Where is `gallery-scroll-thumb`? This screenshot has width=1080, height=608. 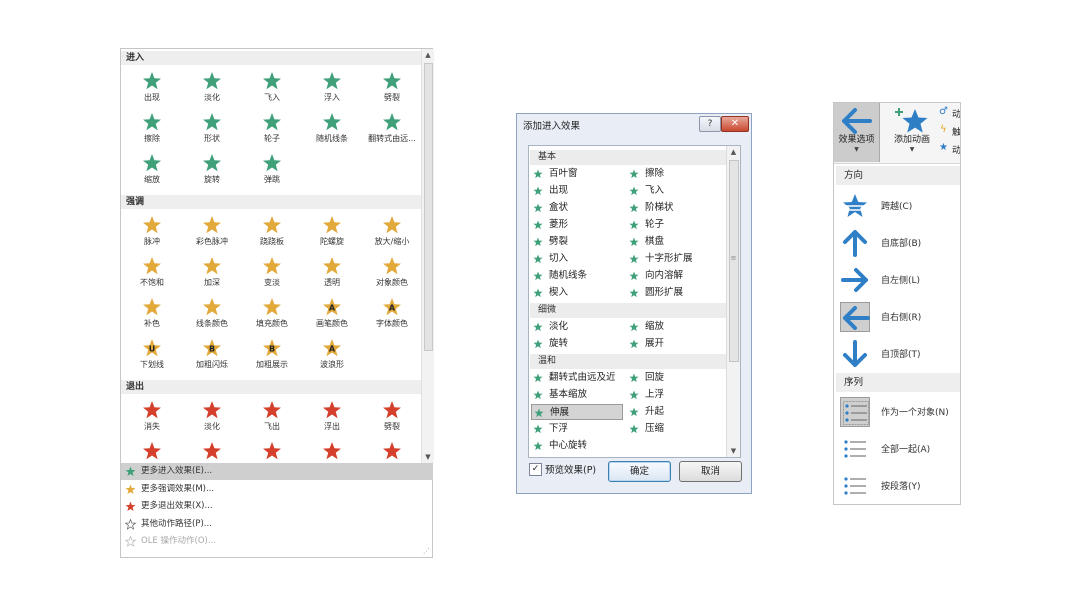
gallery-scroll-thumb is located at coordinates (428, 207).